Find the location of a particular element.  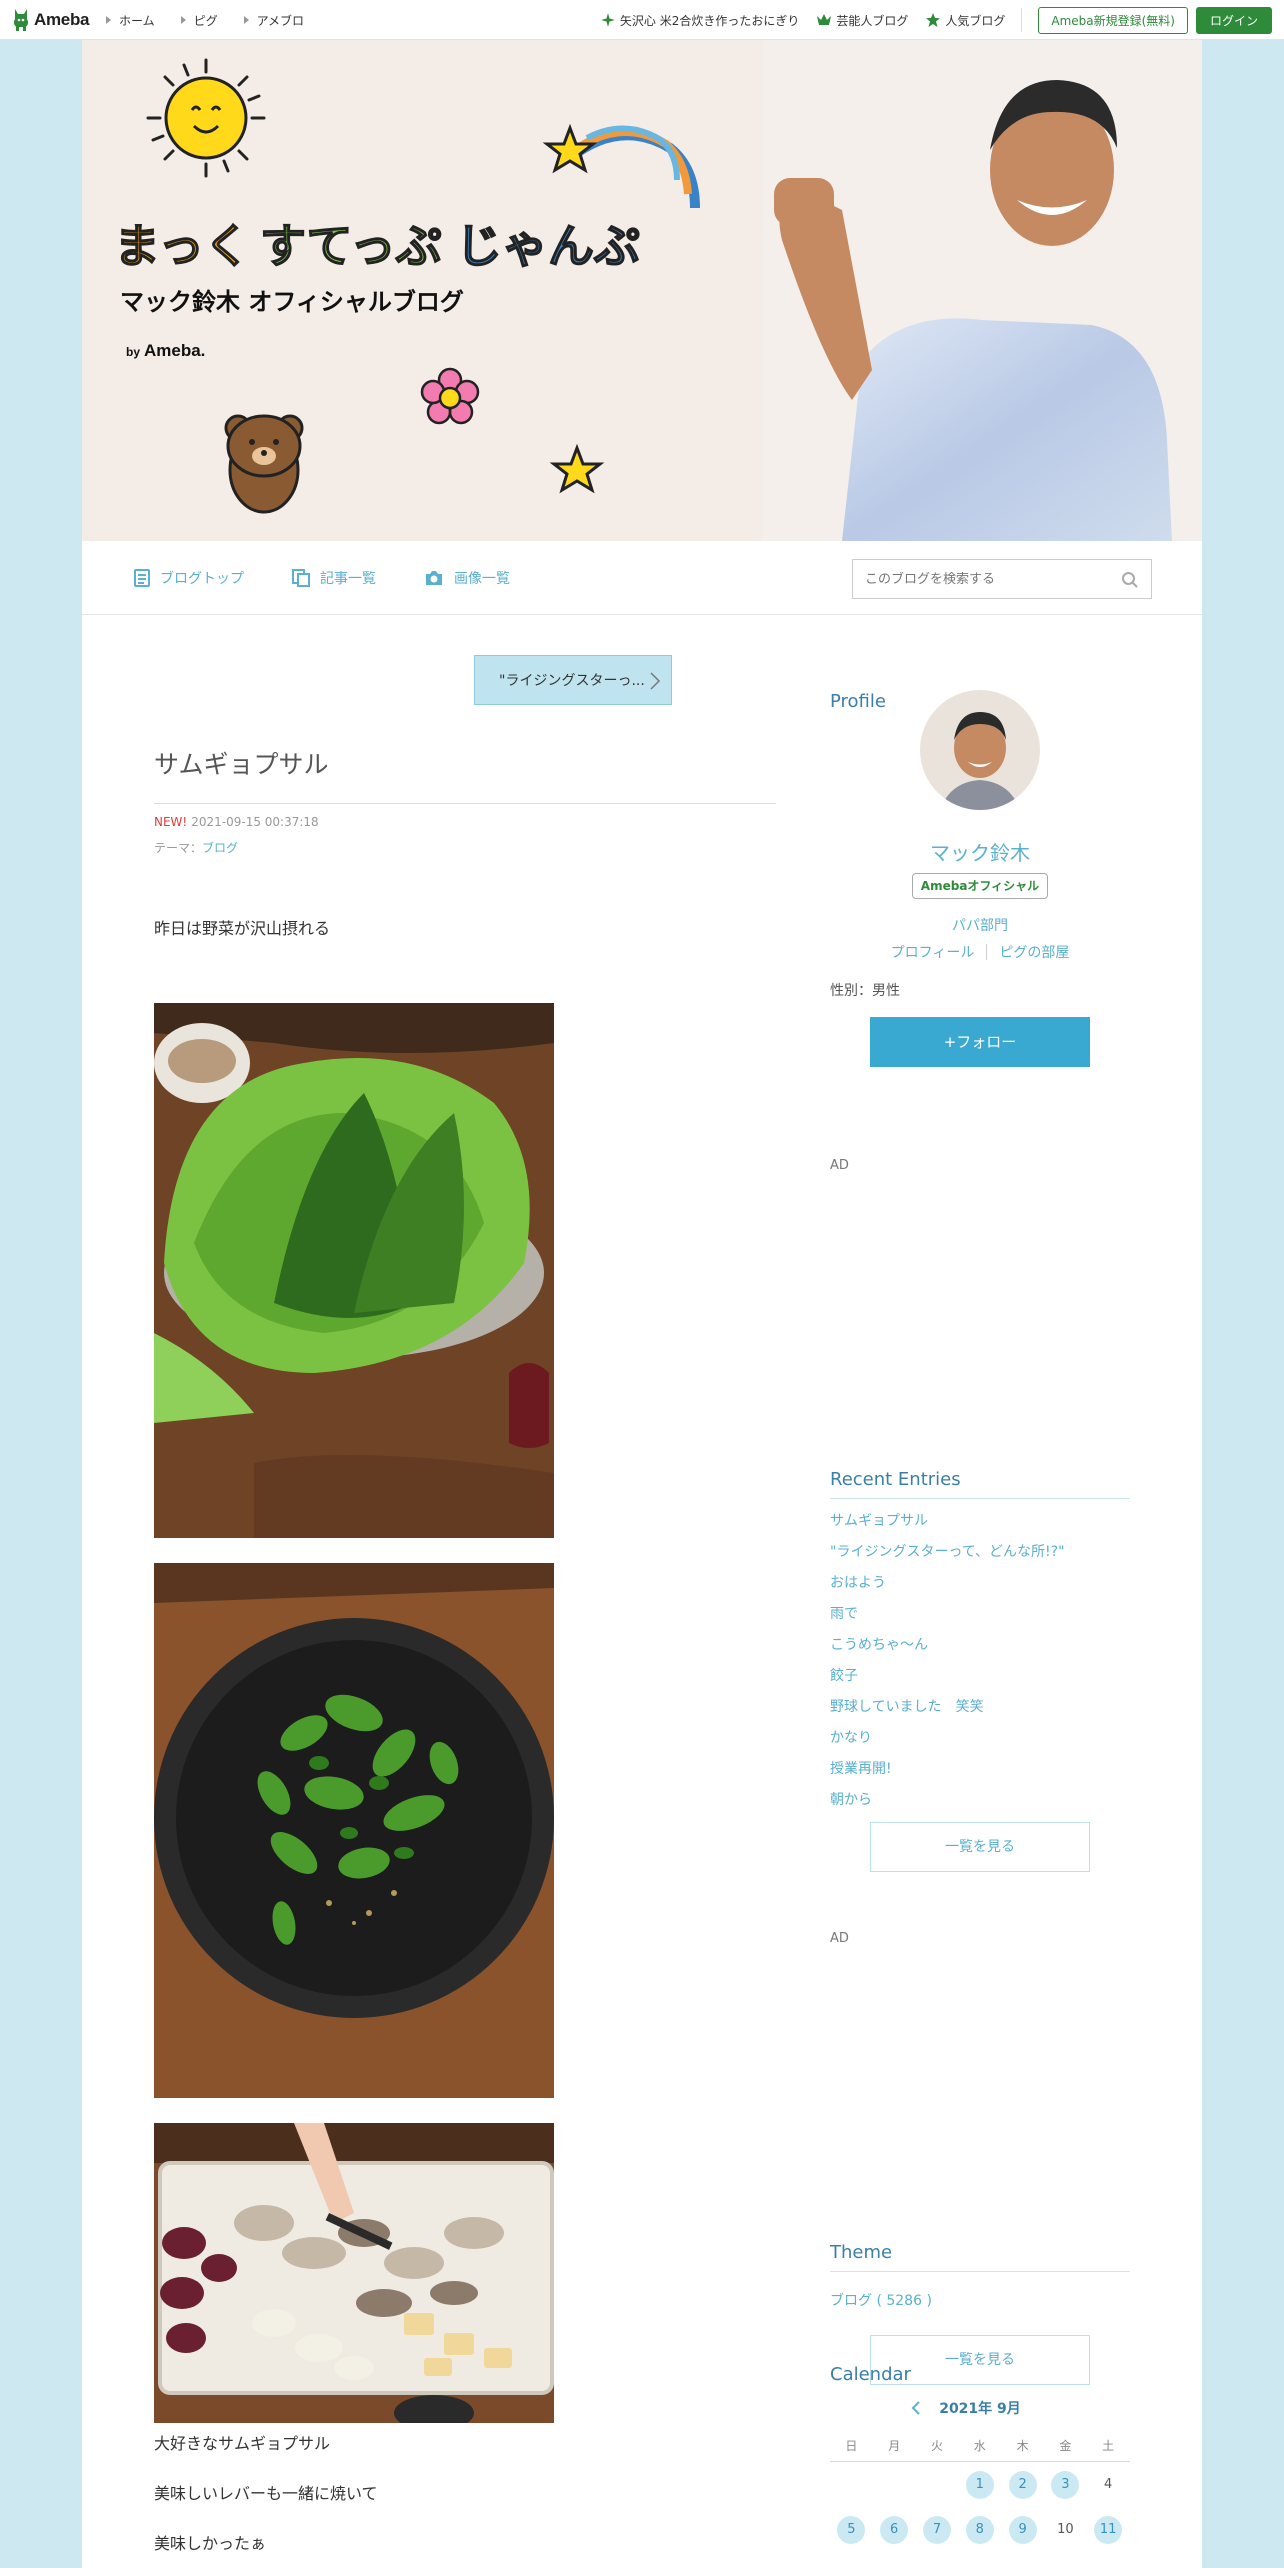

recent-entry-link: 授業再開! is located at coordinates (980, 1773).